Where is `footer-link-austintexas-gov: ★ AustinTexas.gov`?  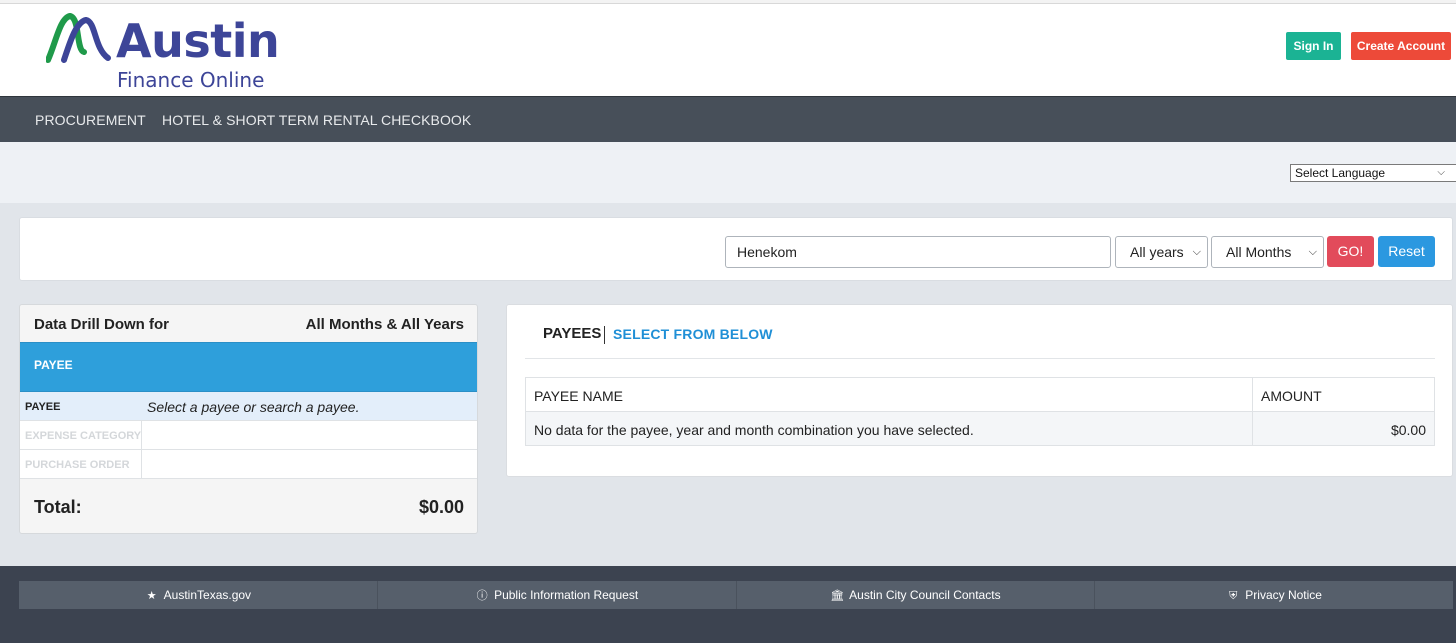
footer-link-austintexas-gov: ★ AustinTexas.gov is located at coordinates (198, 595).